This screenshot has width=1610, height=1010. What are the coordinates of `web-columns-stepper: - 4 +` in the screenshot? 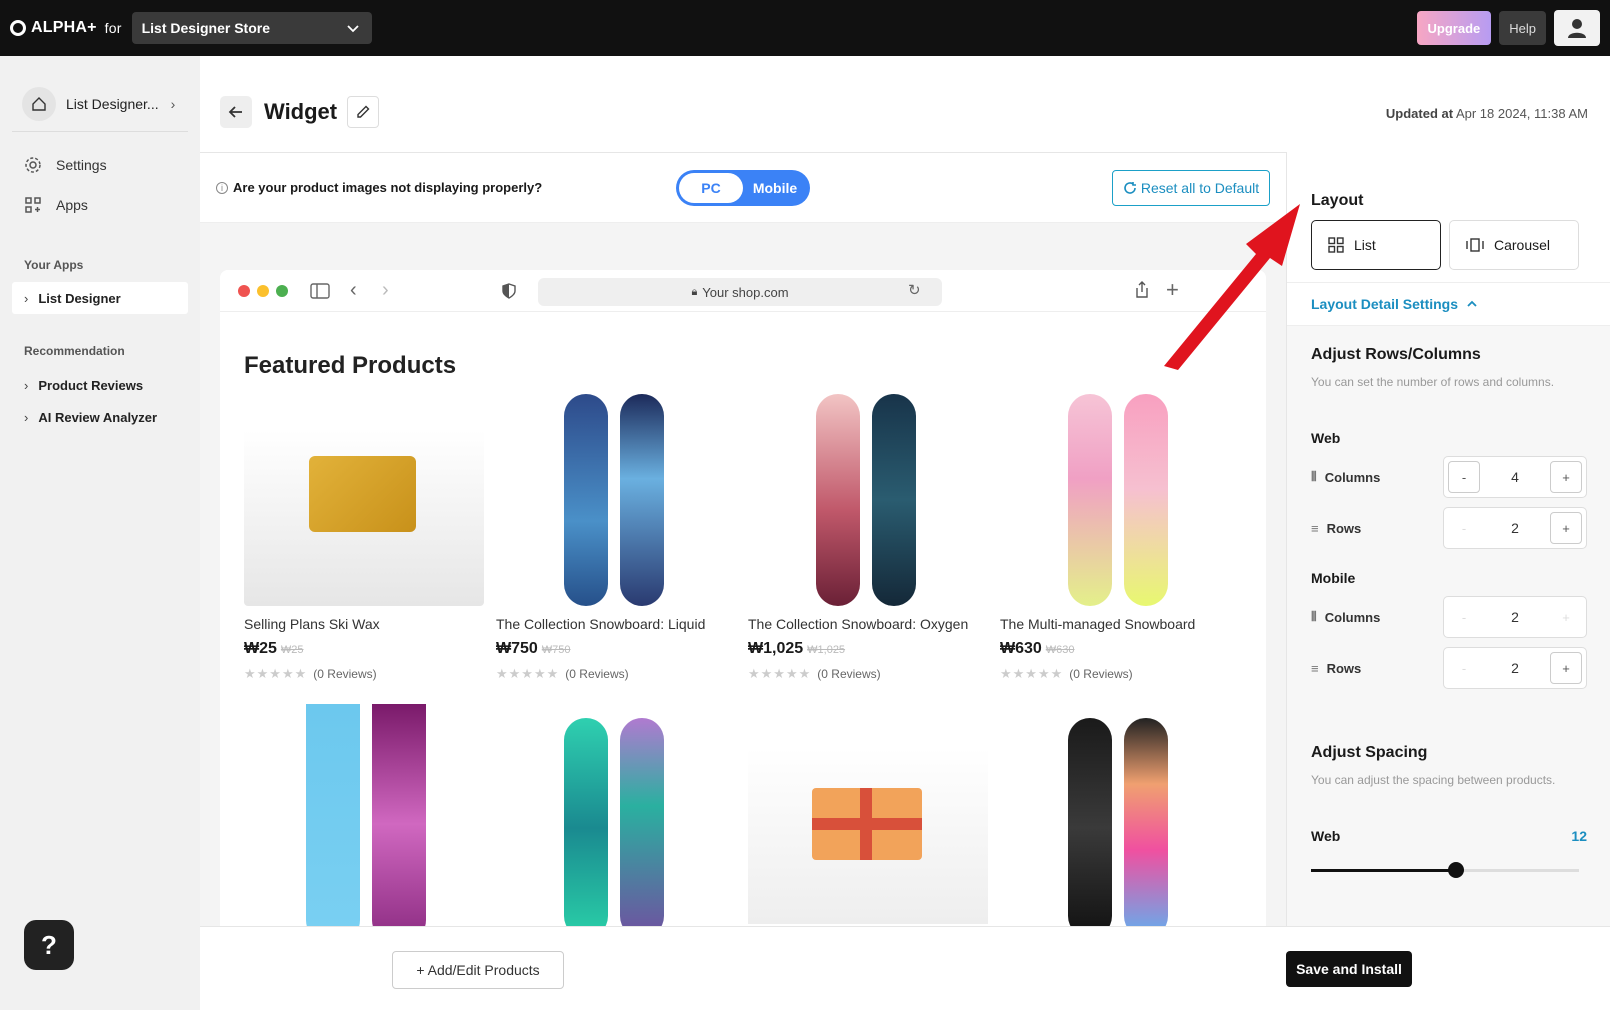 It's located at (1515, 477).